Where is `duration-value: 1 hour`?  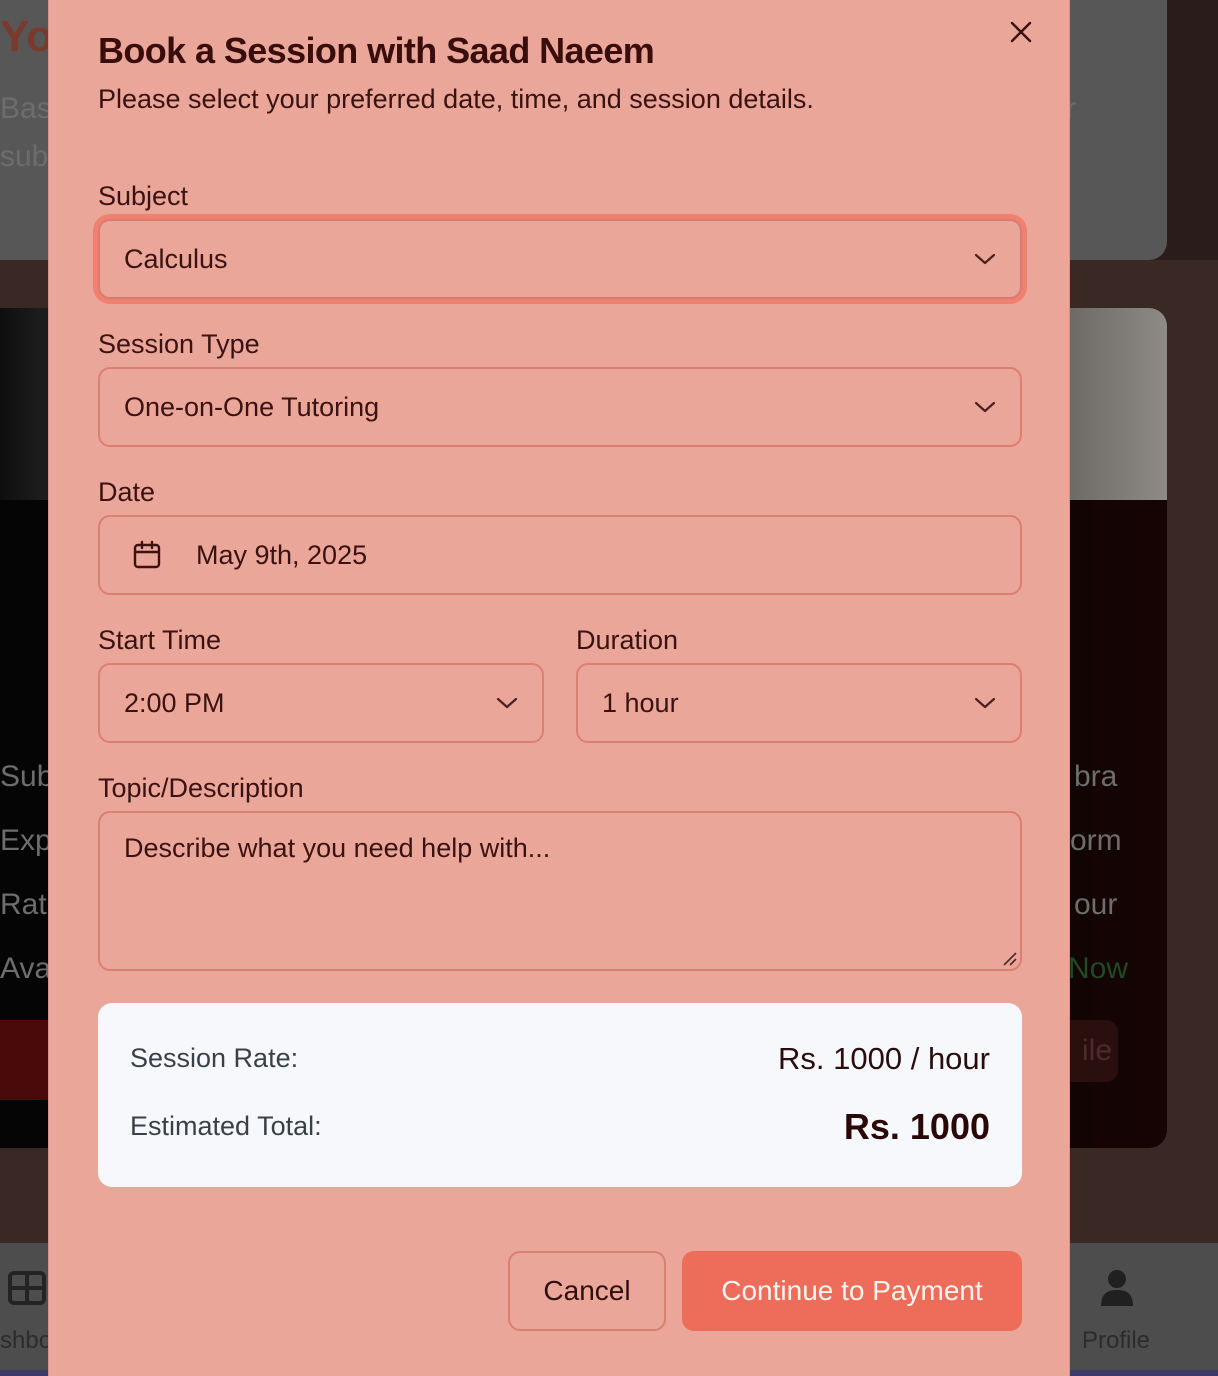 duration-value: 1 hour is located at coordinates (640, 702).